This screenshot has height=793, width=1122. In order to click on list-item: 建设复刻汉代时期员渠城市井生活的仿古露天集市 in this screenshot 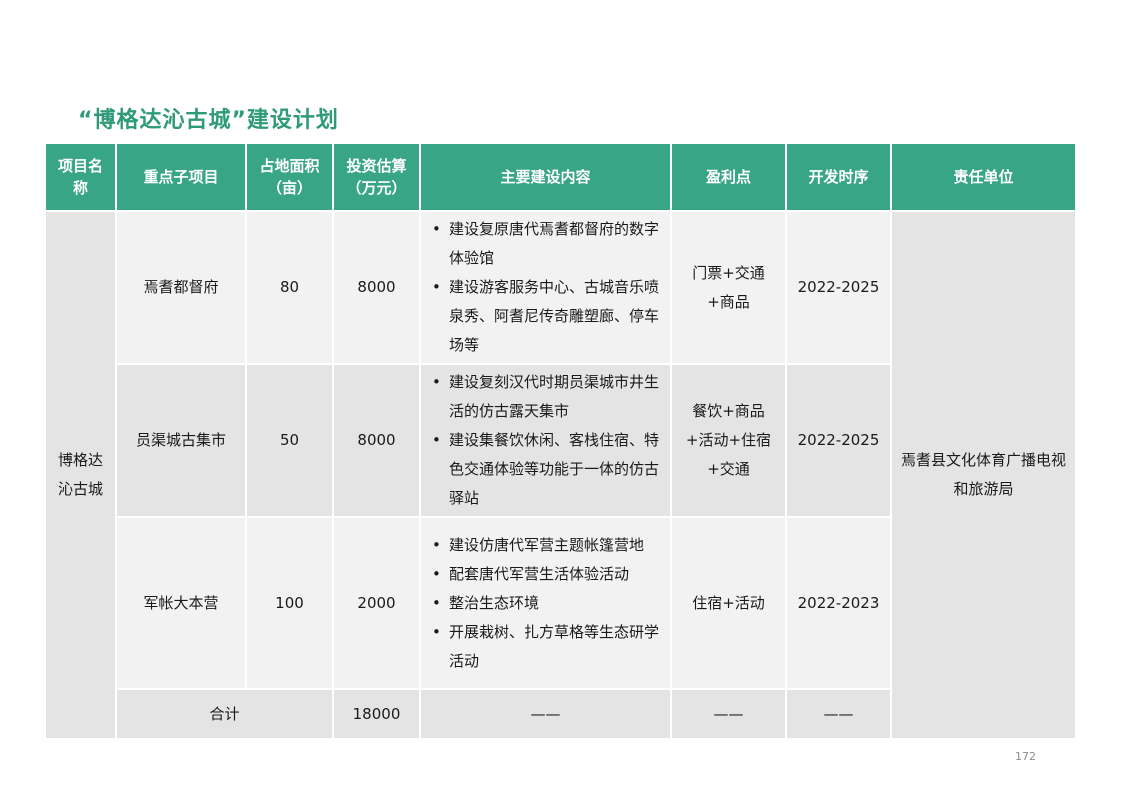, I will do `click(543, 397)`.